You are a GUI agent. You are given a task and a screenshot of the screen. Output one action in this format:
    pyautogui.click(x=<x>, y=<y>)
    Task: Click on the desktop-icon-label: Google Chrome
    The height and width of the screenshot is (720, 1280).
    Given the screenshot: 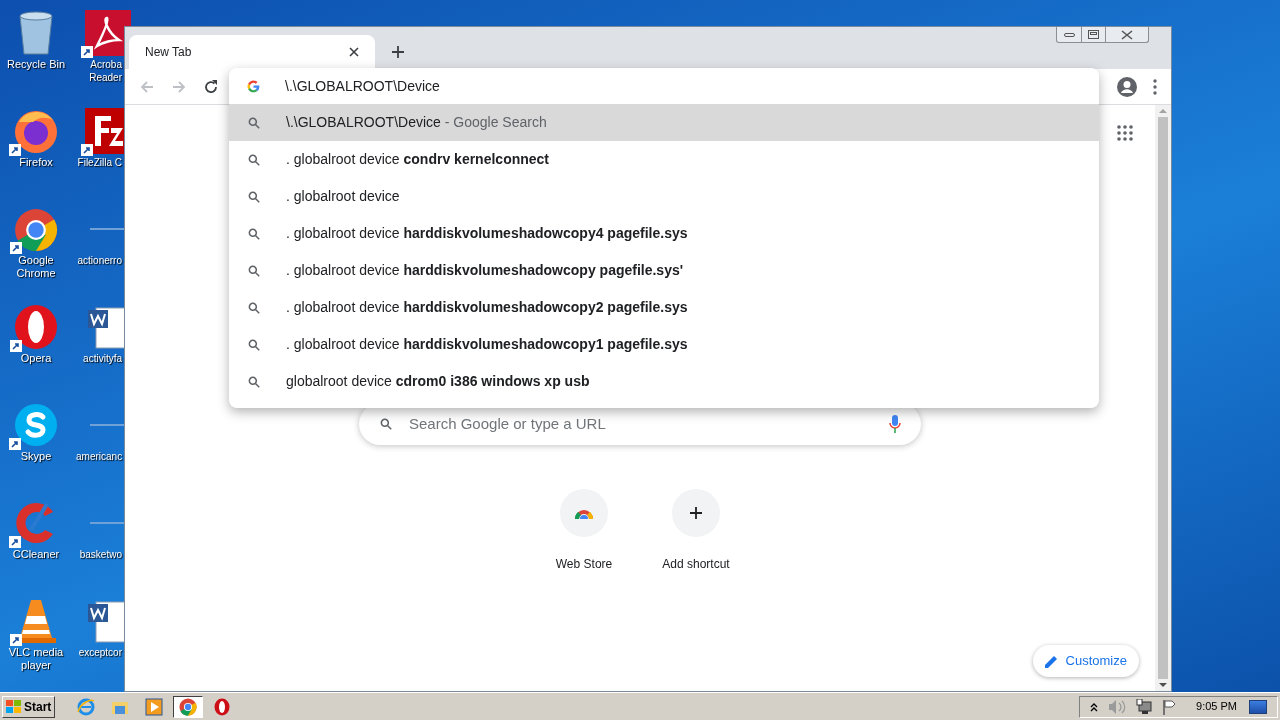 What is the action you would take?
    pyautogui.click(x=36, y=267)
    